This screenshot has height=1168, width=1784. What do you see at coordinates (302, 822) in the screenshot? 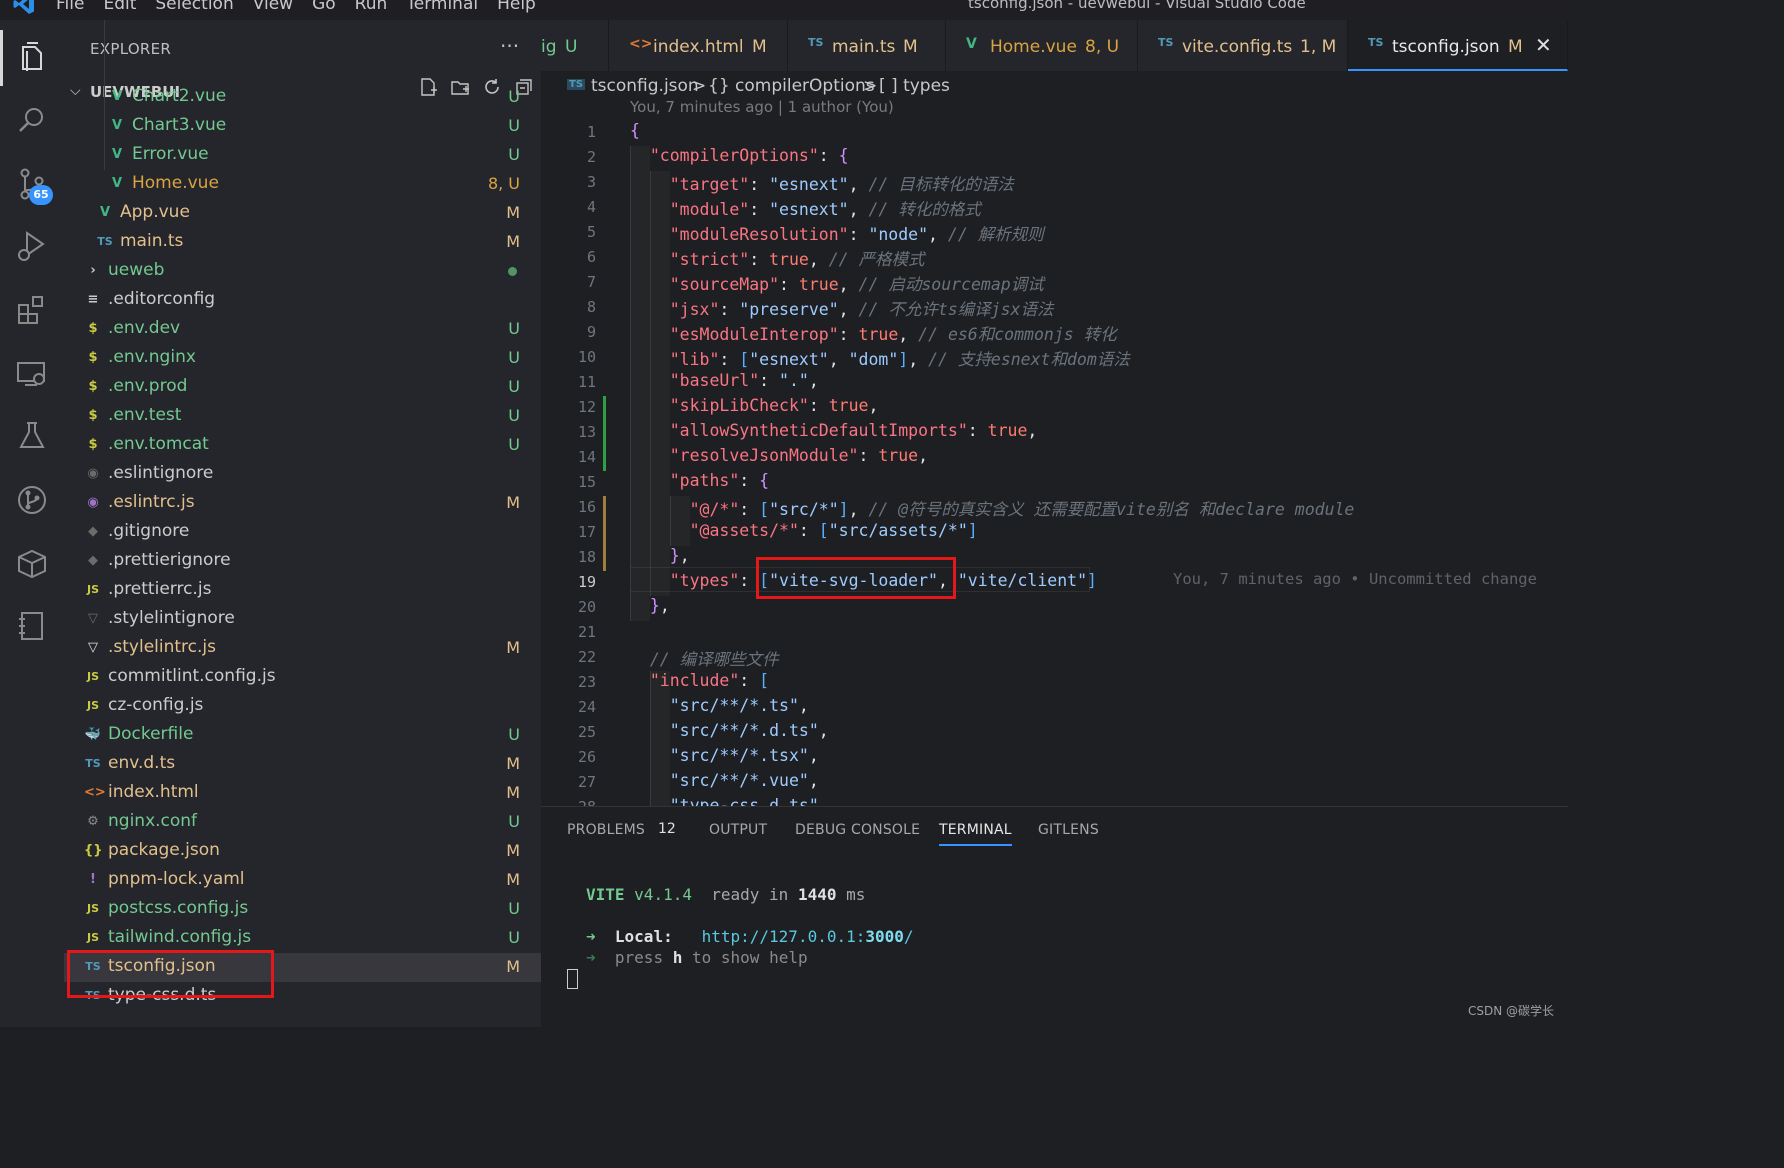
I see `file-item: ⚙ nginx.conf U` at bounding box center [302, 822].